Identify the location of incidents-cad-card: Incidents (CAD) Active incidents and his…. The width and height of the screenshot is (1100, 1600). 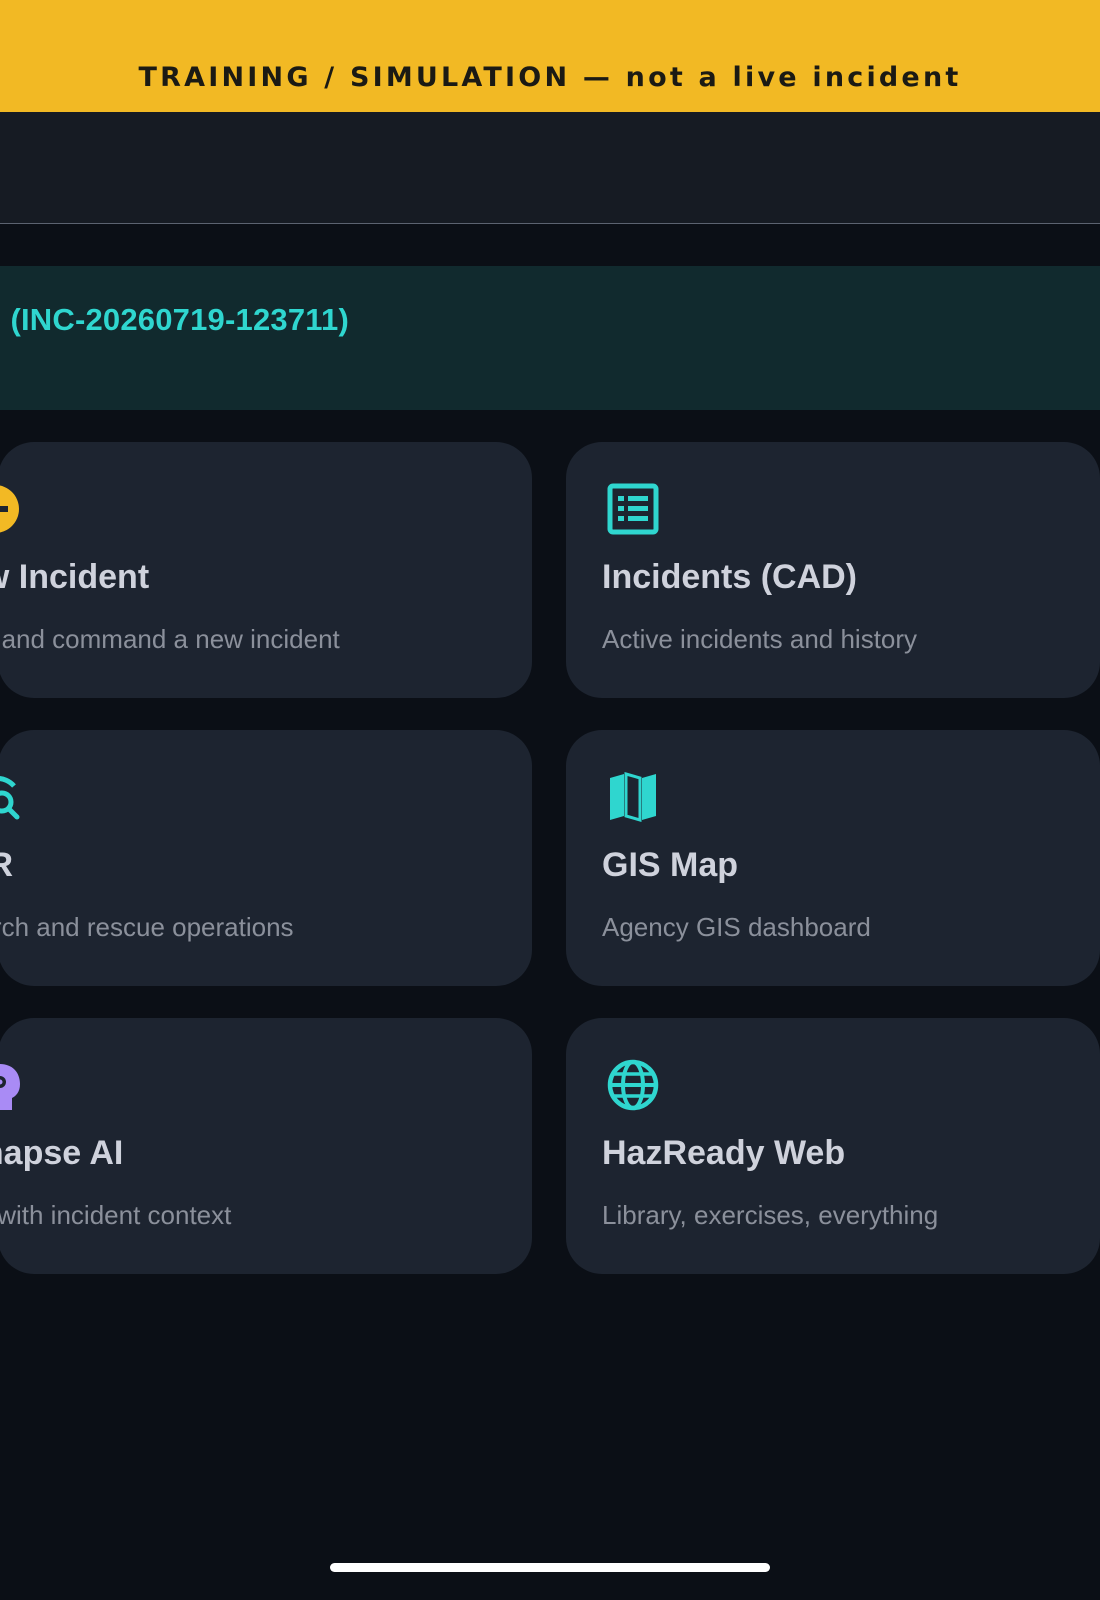
(833, 570).